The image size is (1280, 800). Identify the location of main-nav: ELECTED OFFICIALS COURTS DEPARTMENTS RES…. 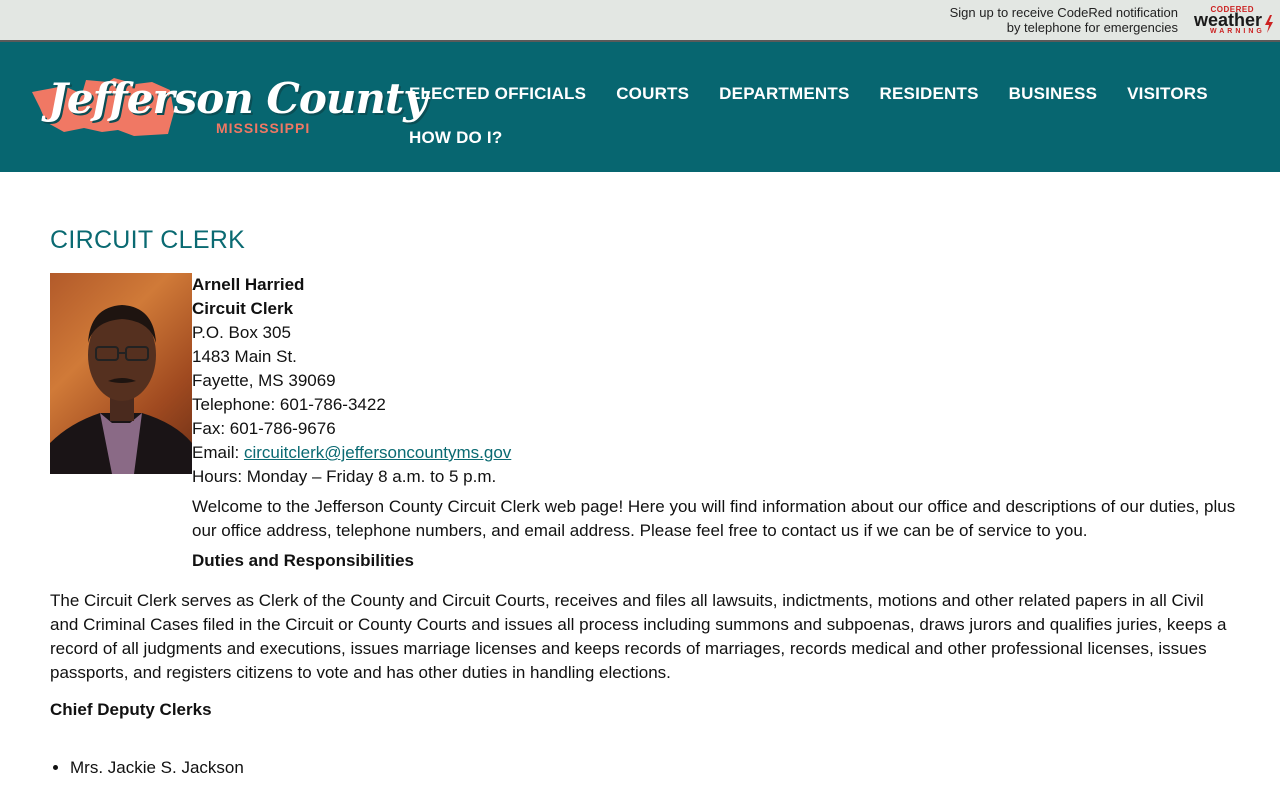
(829, 116).